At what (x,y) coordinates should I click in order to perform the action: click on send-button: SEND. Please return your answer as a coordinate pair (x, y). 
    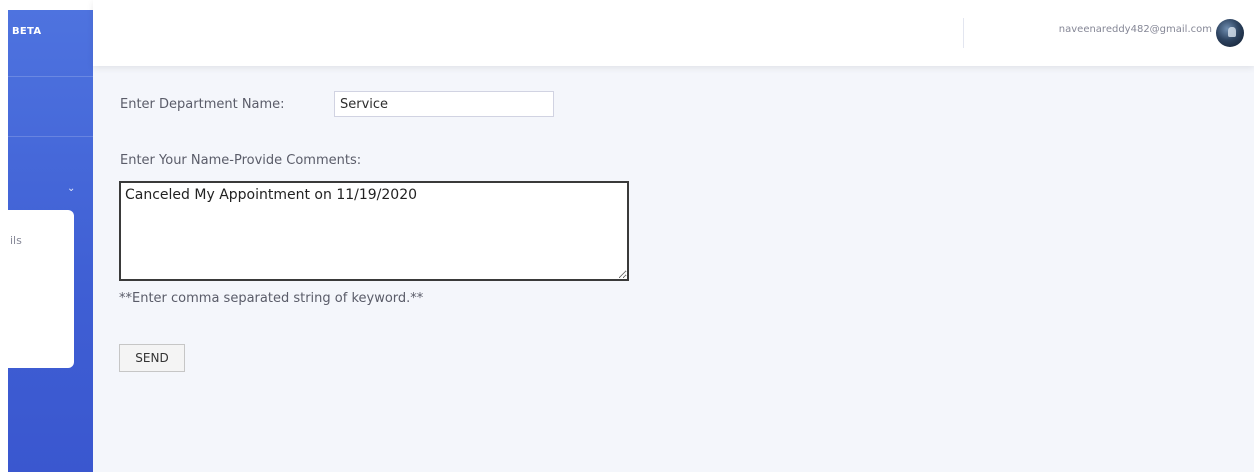
    Looking at the image, I should click on (152, 358).